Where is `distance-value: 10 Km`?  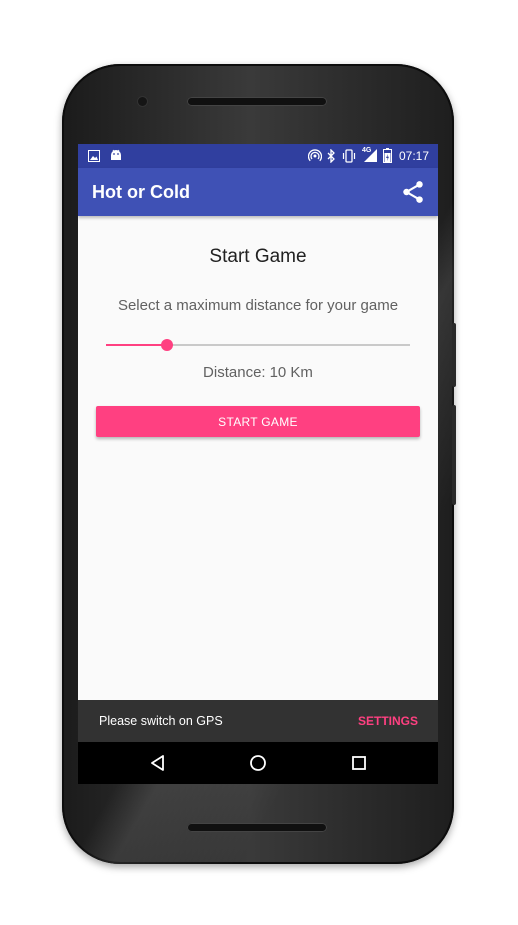 distance-value: 10 Km is located at coordinates (291, 372).